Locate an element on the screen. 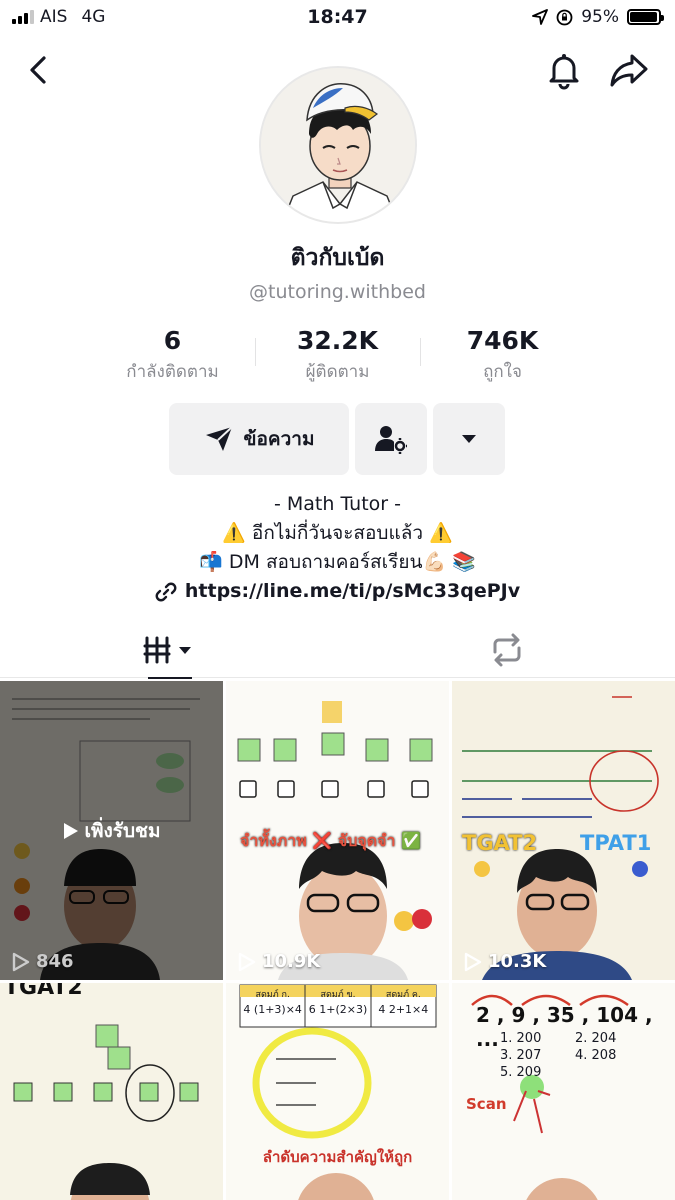 This screenshot has height=1200, width=675. bell-icon is located at coordinates (564, 70).